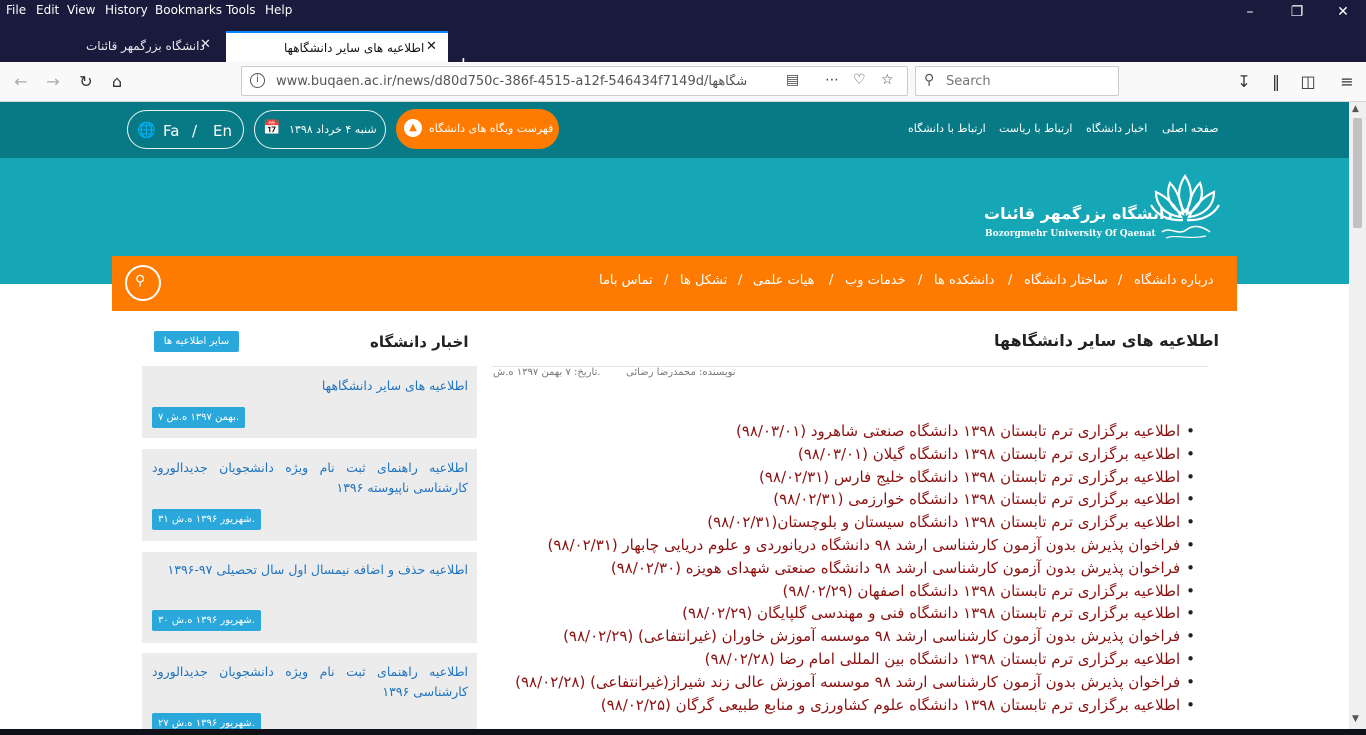  Describe the element at coordinates (1116, 128) in the screenshot. I see `toplink-news: اخبار دانشگاه` at that location.